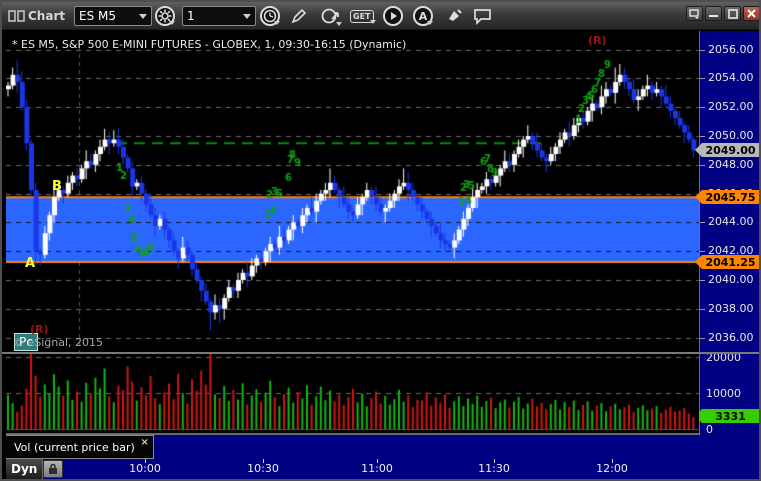  I want to click on maximize-icon, so click(732, 13).